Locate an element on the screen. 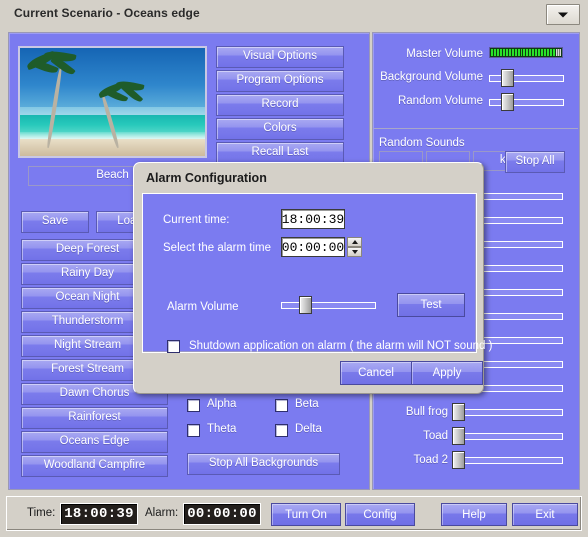 Image resolution: width=588 pixels, height=537 pixels. checkbox-beta is located at coordinates (281, 405).